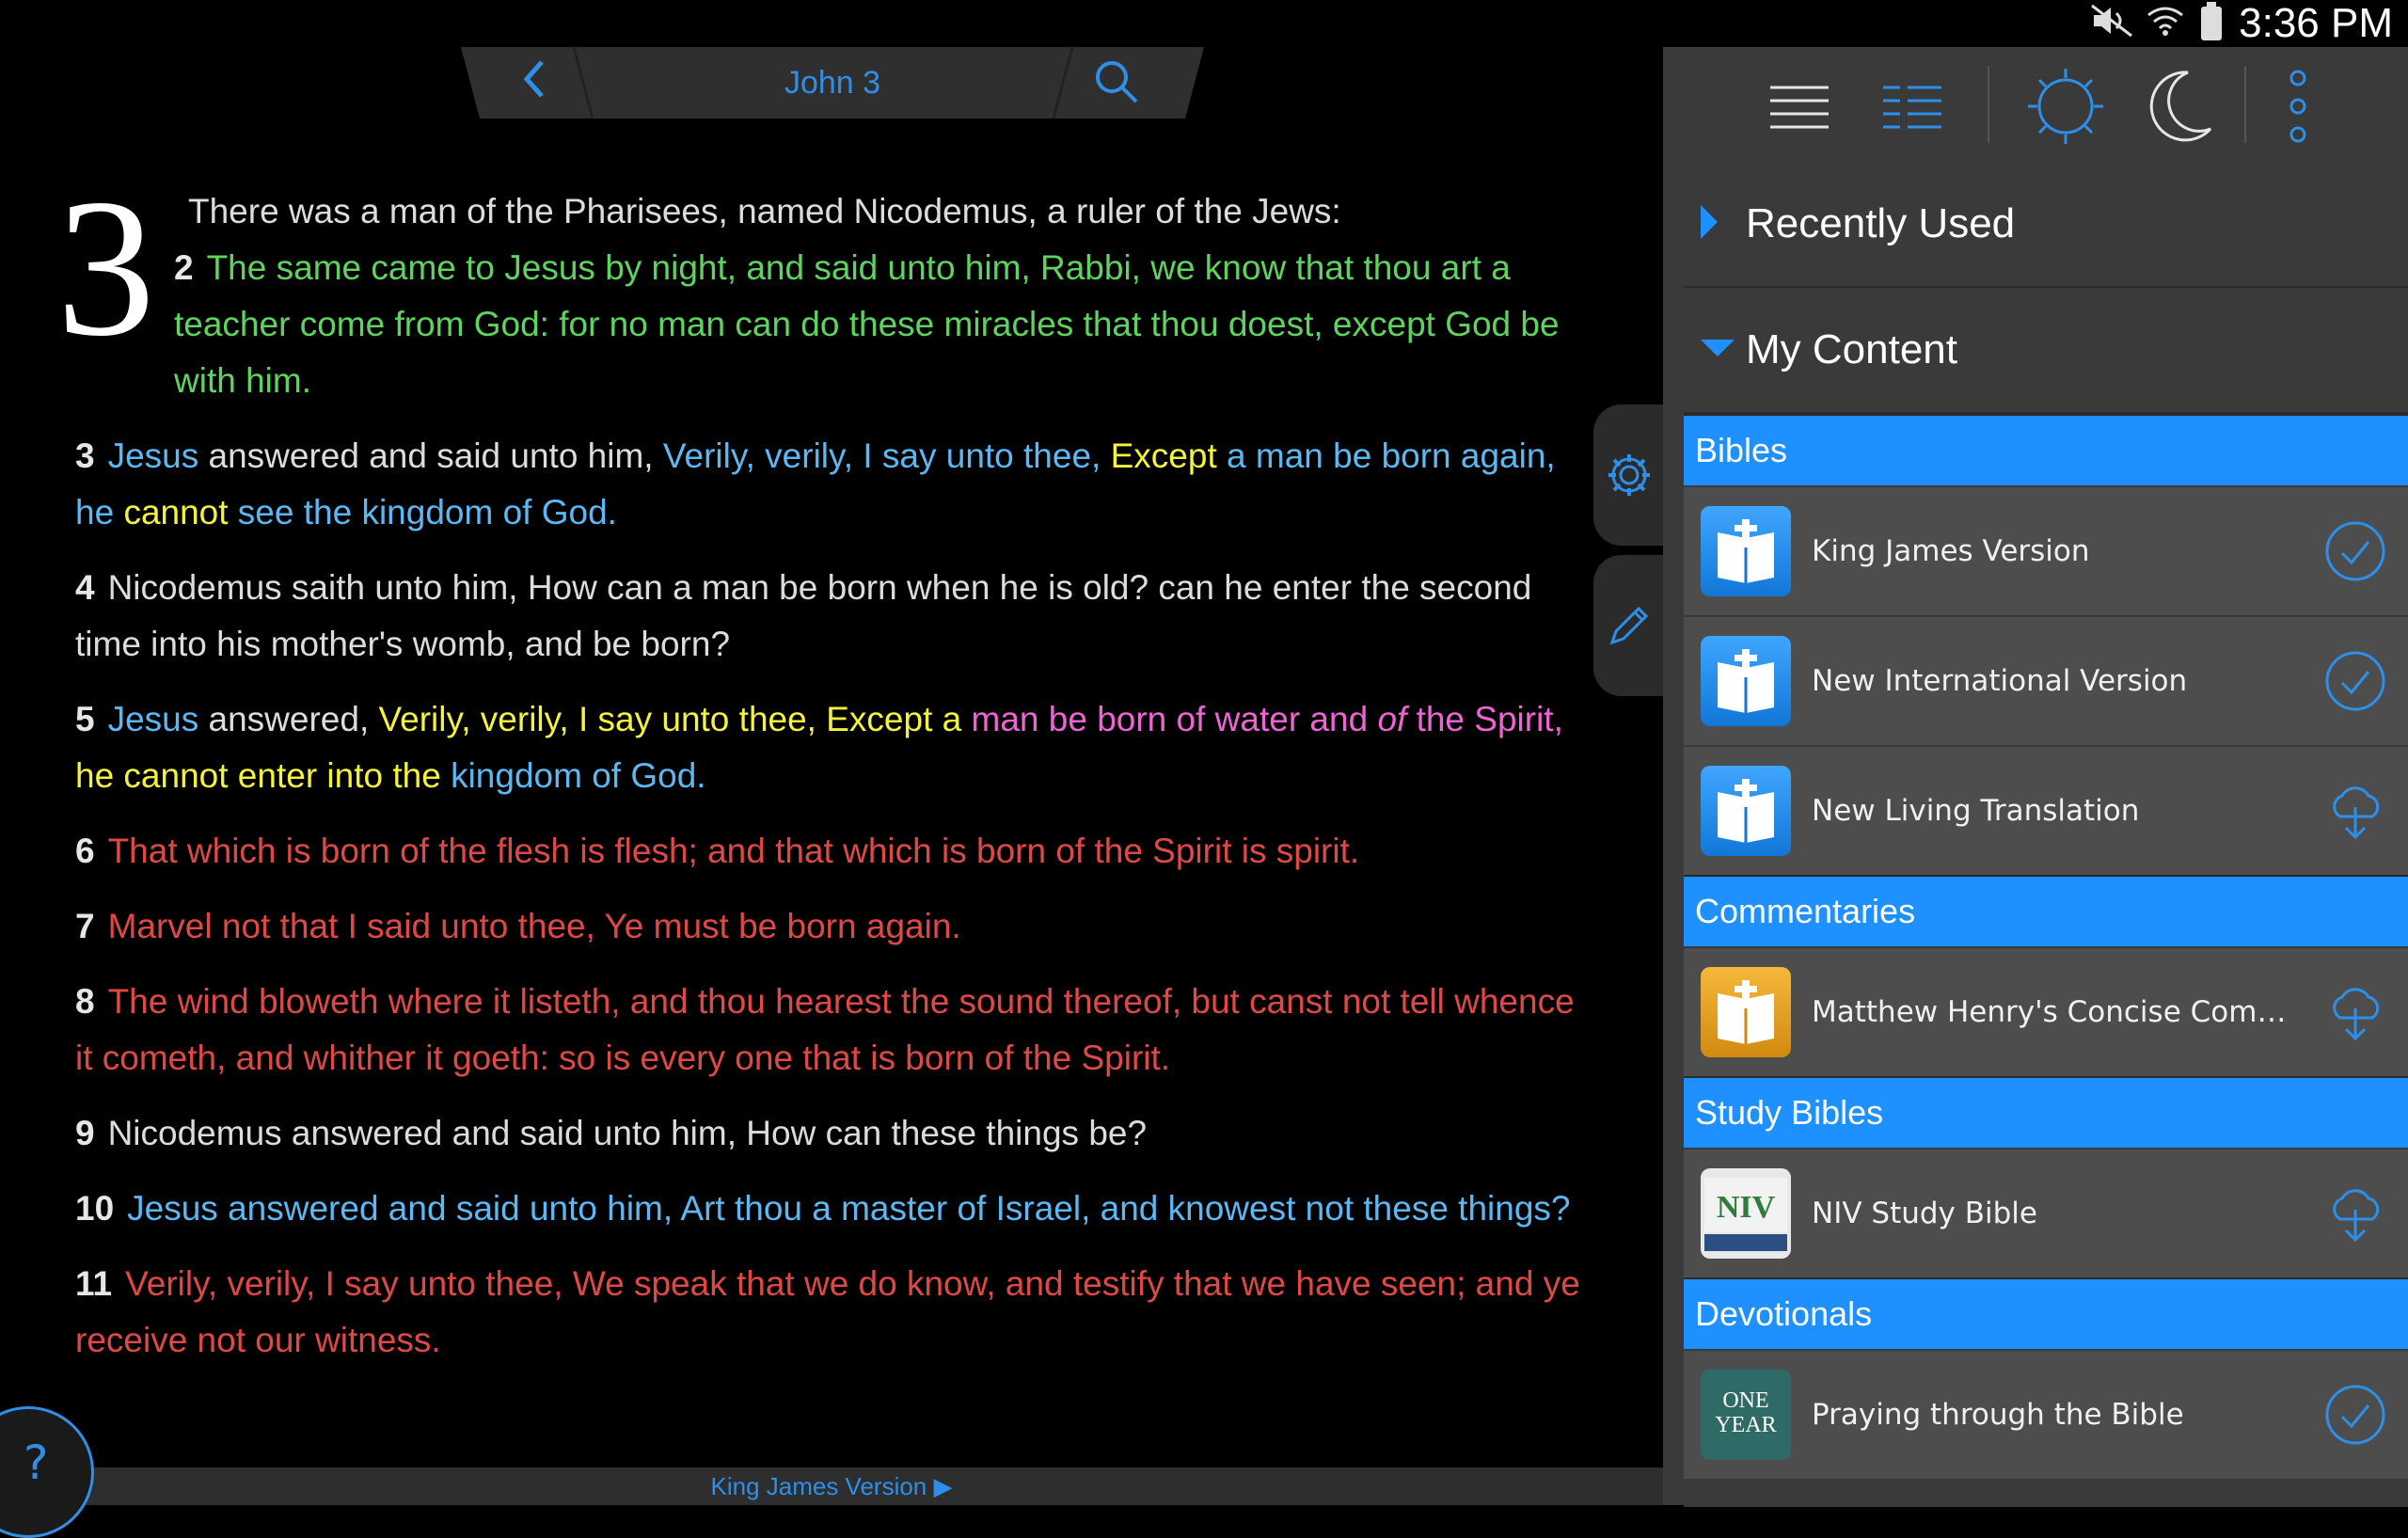  I want to click on pencil-icon, so click(1629, 626).